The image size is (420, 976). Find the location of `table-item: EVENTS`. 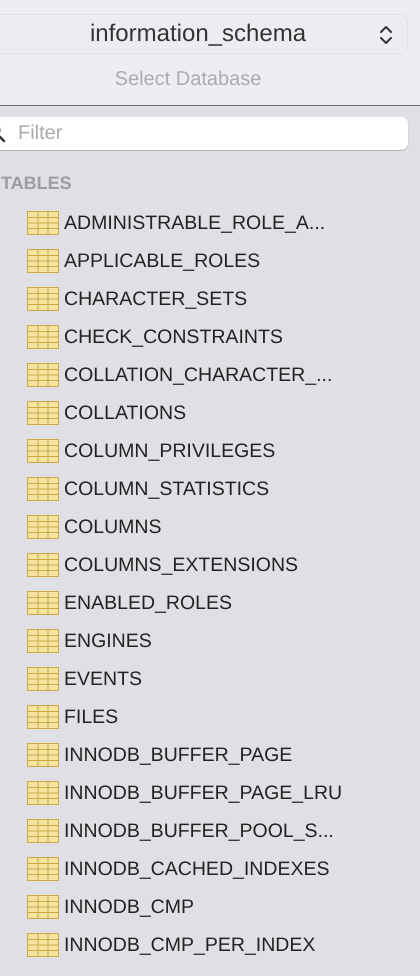

table-item: EVENTS is located at coordinates (103, 679).